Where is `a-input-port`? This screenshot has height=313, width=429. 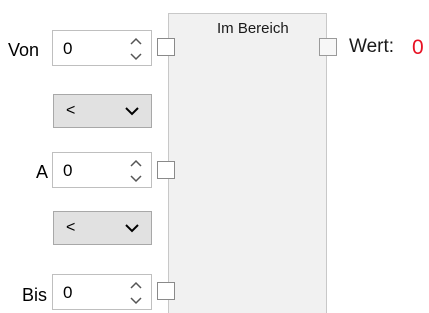
a-input-port is located at coordinates (166, 170).